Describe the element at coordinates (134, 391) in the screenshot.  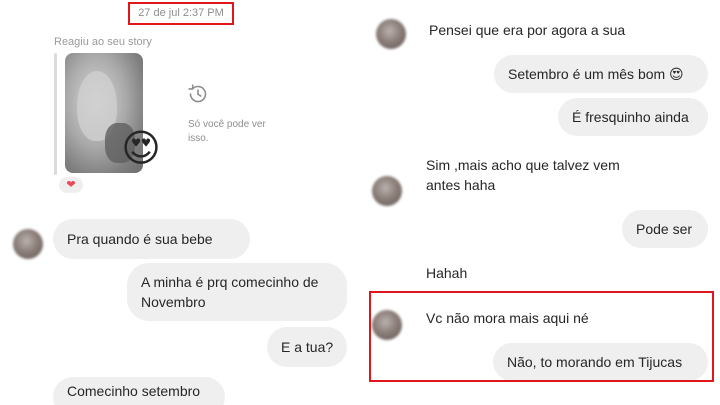
I see `message-text: Comecinho setembro` at that location.